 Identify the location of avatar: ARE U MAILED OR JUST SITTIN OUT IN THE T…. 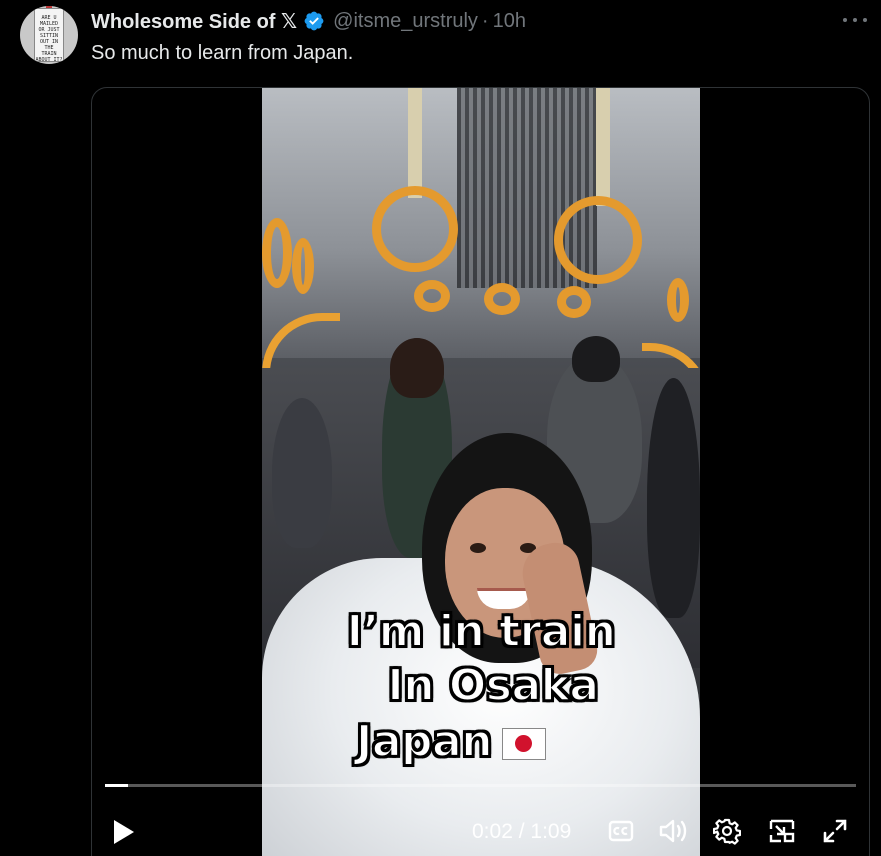
(49, 35).